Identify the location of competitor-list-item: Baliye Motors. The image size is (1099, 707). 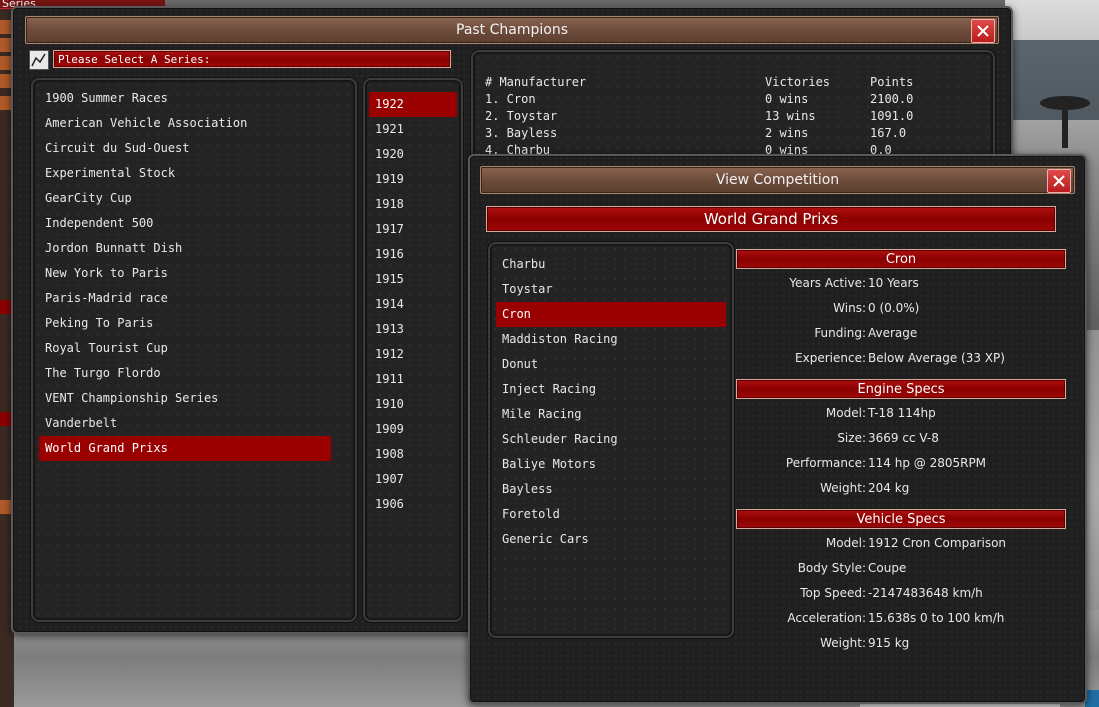
(611, 464).